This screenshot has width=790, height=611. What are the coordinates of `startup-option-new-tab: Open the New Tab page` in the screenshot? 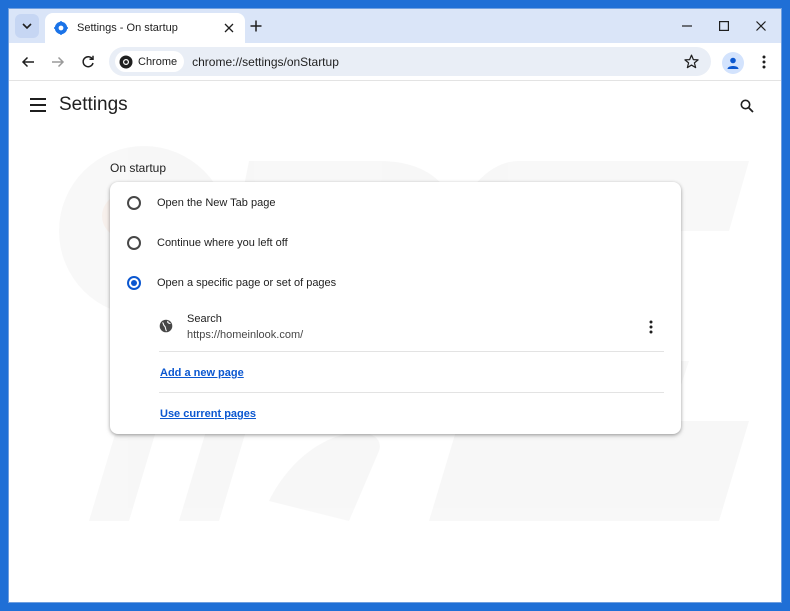 It's located at (395, 203).